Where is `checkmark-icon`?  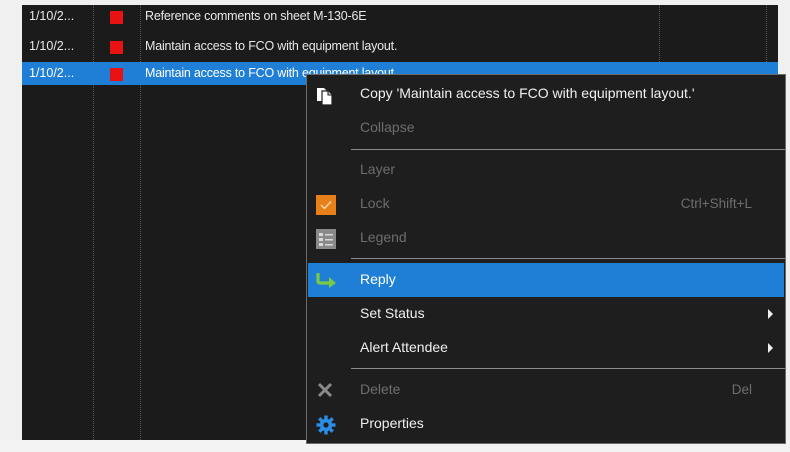 checkmark-icon is located at coordinates (326, 205).